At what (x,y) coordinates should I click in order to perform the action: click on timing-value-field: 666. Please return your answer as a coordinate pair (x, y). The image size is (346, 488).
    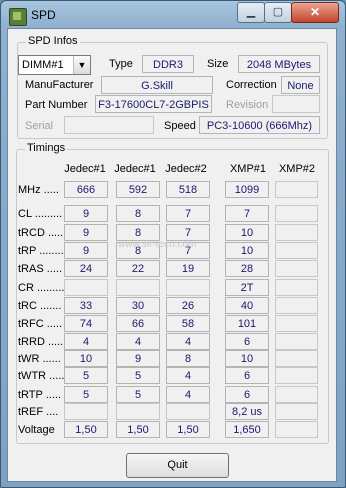
    Looking at the image, I should click on (86, 189).